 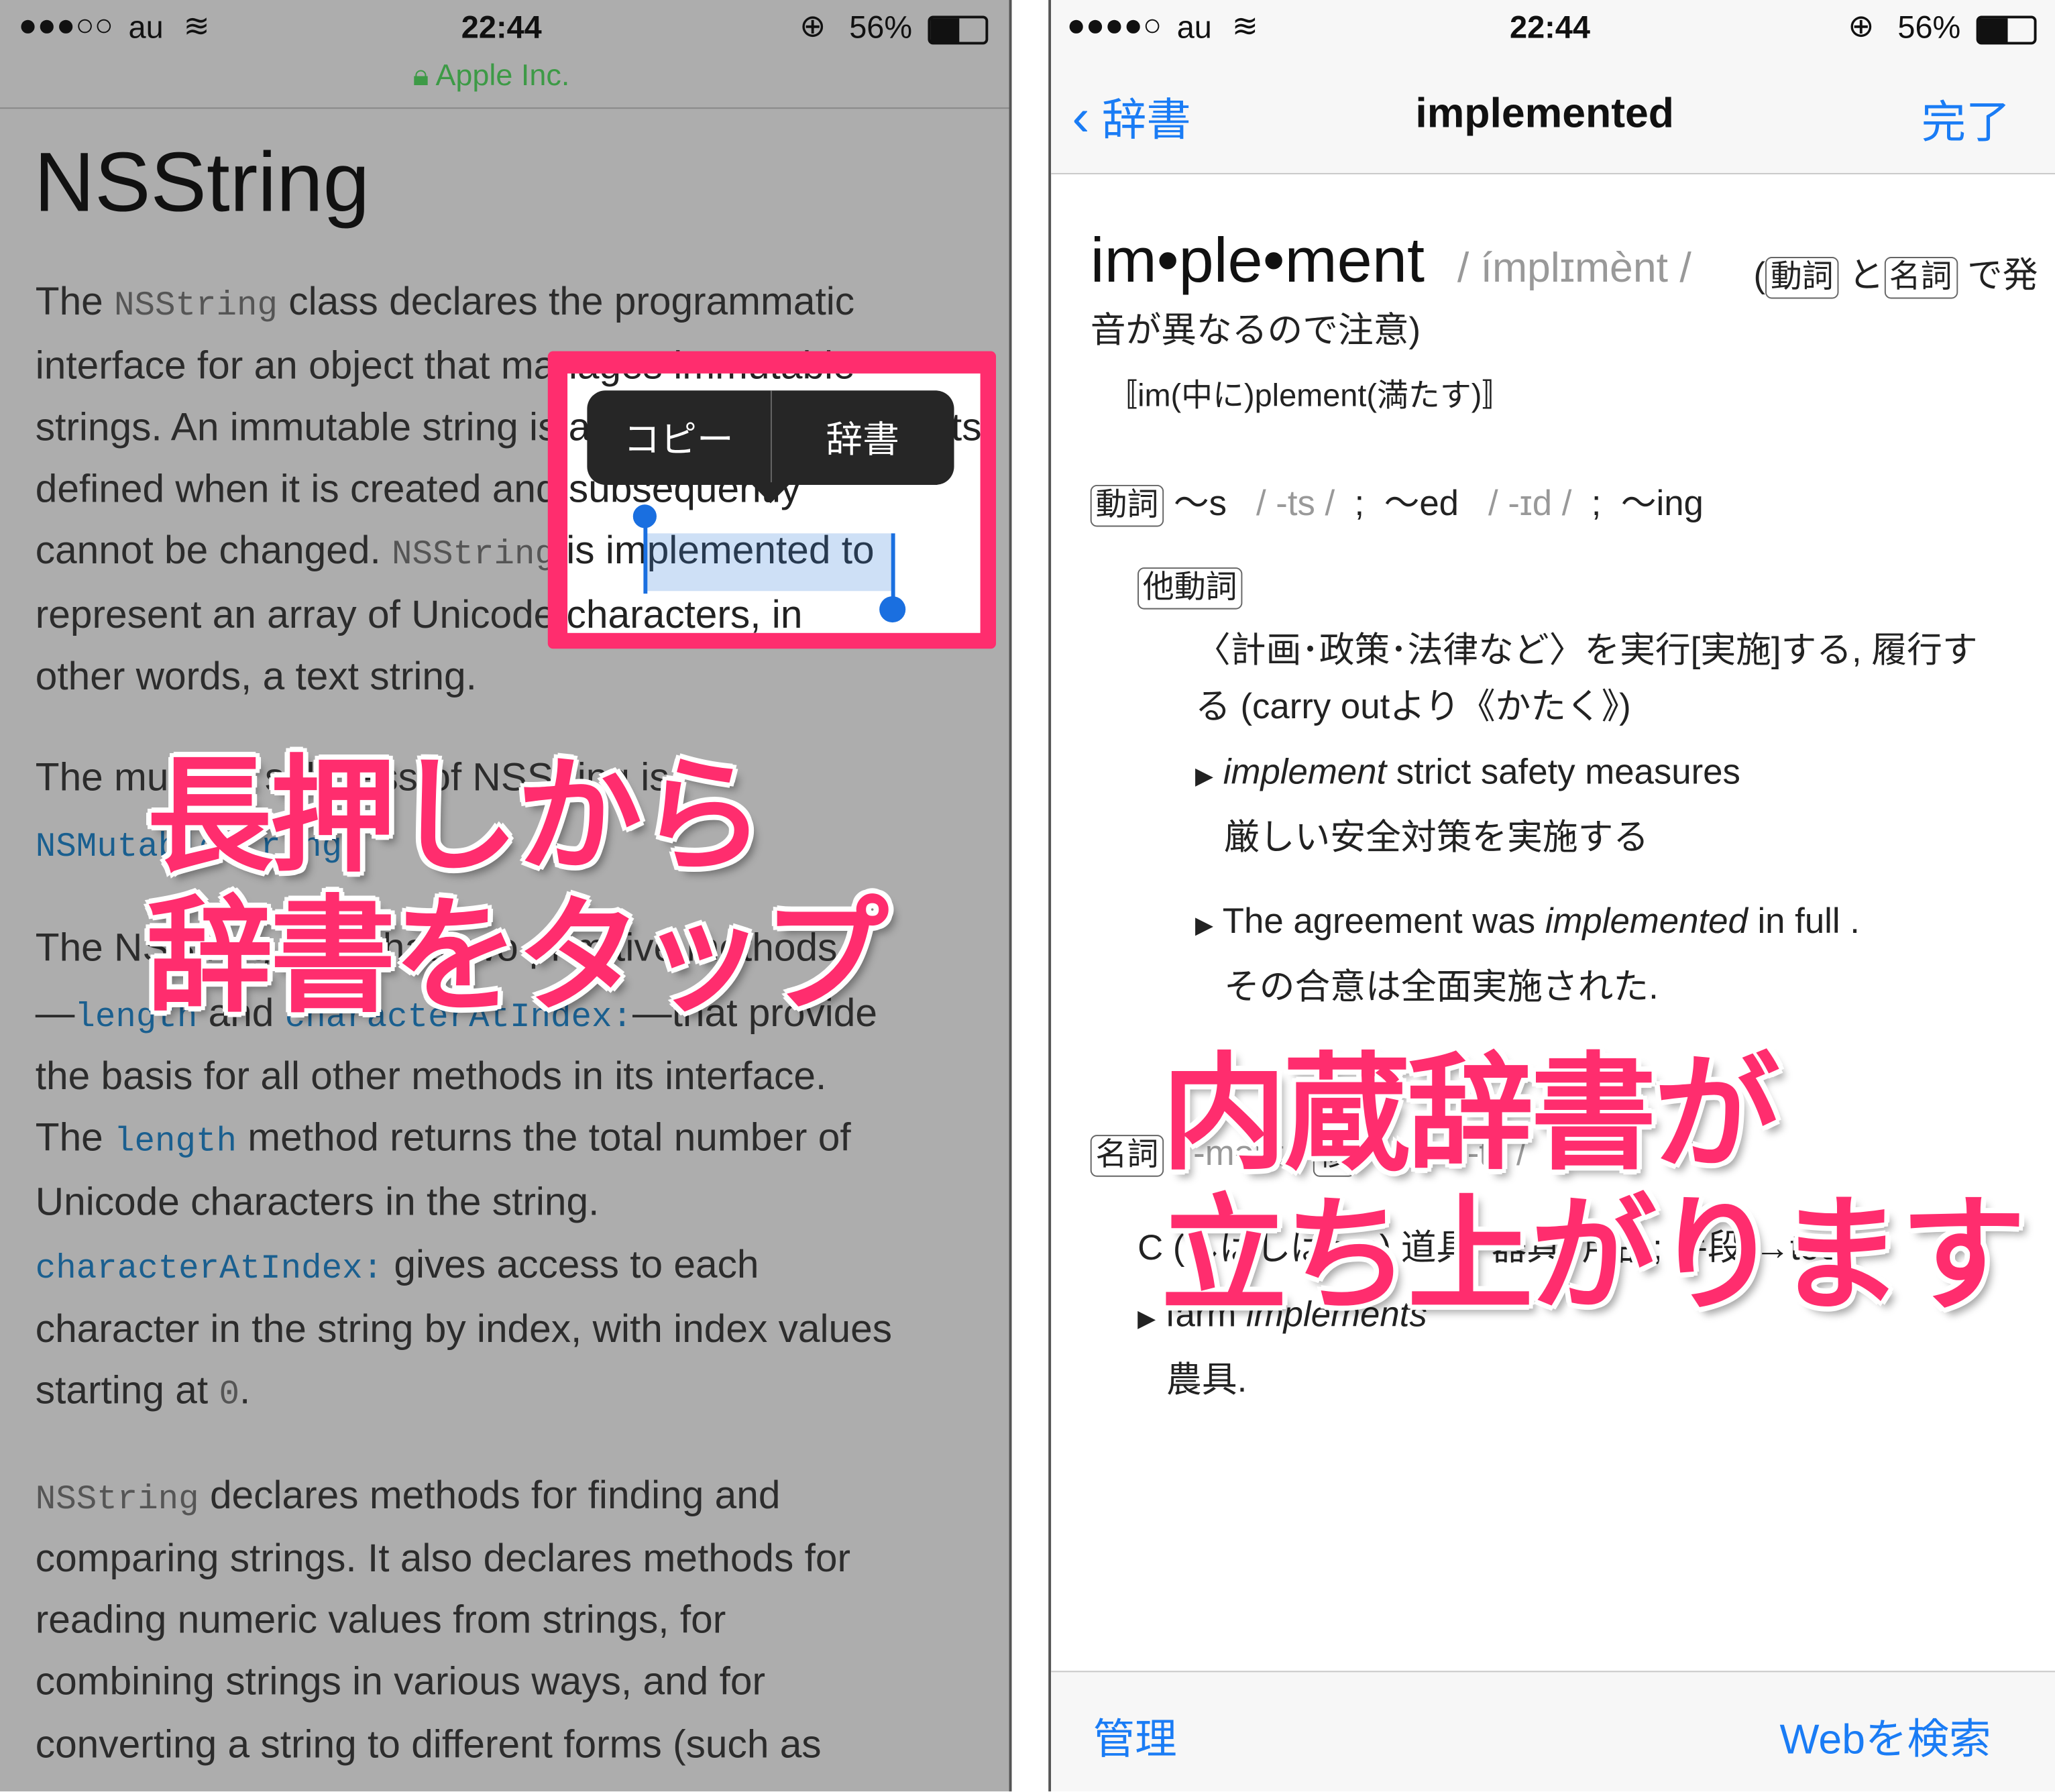 What do you see at coordinates (645, 557) in the screenshot?
I see `selection-handle-start` at bounding box center [645, 557].